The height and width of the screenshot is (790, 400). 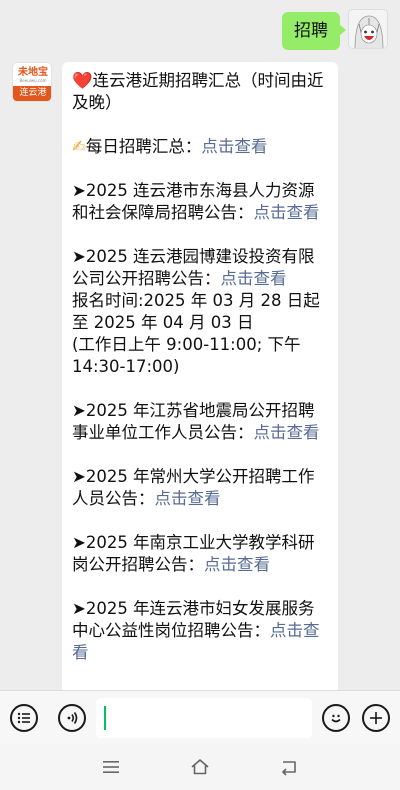 I want to click on daily-summary-link: 点击查看, so click(x=234, y=146).